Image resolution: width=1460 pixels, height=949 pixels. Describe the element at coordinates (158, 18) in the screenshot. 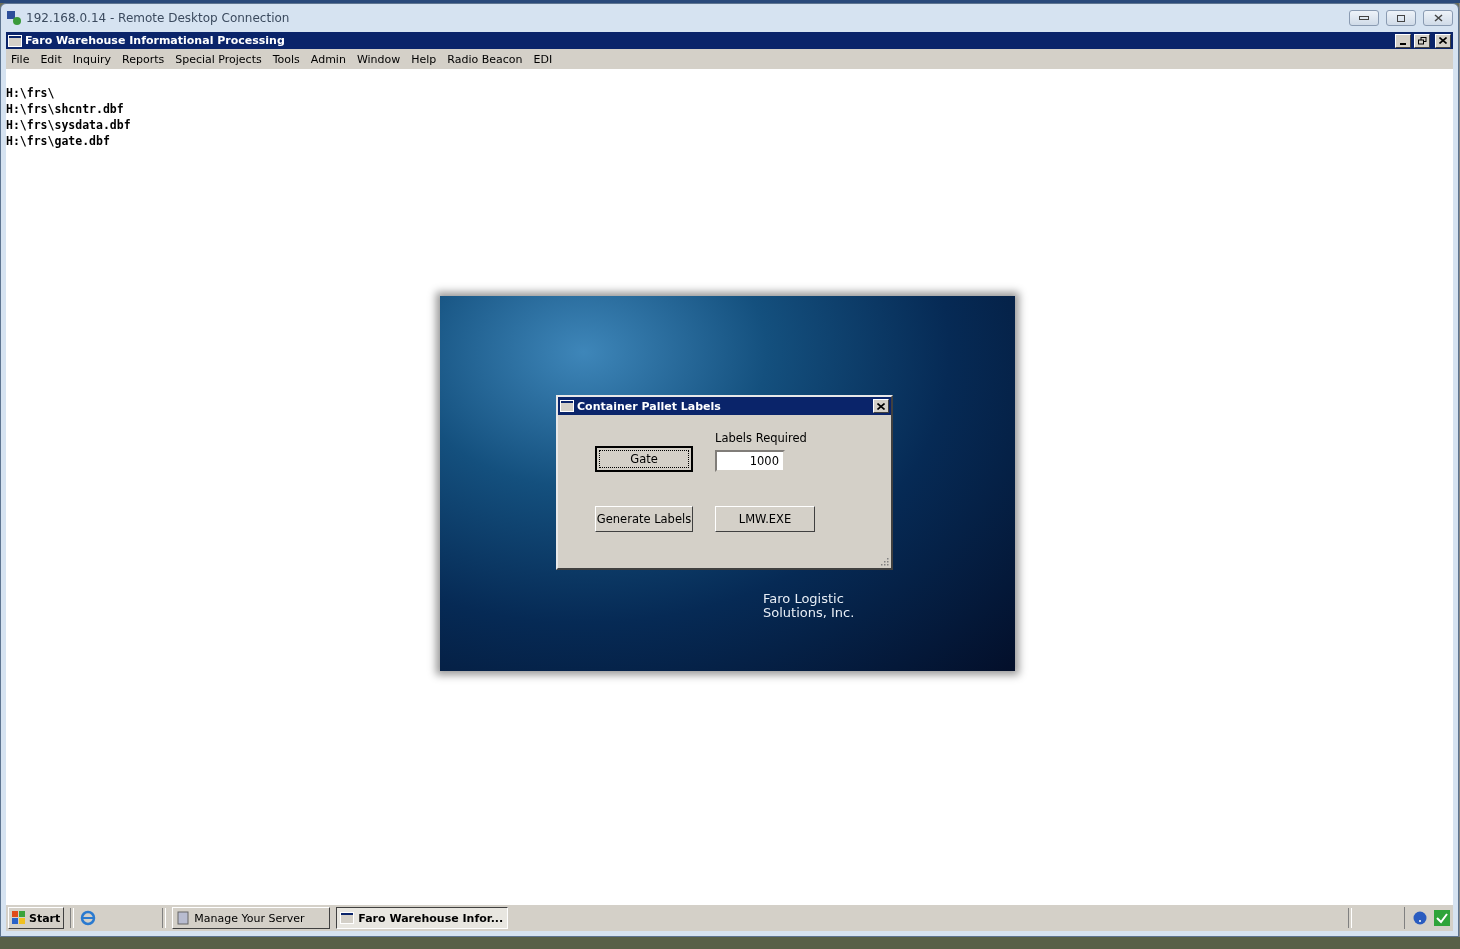

I see `window-title: 192.168.0.14 - Remote Desktop Connection` at that location.